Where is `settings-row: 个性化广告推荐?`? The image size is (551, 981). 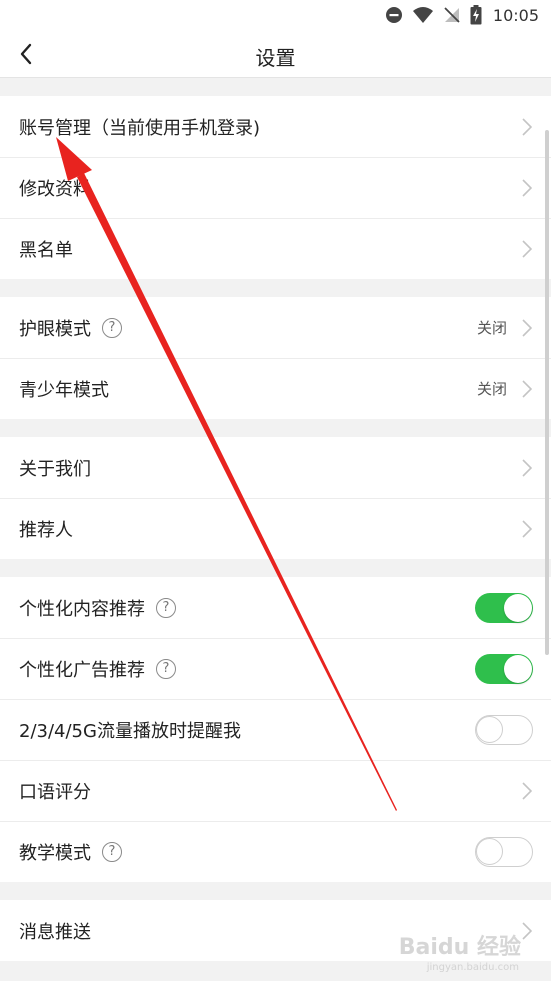 settings-row: 个性化广告推荐? is located at coordinates (275, 668).